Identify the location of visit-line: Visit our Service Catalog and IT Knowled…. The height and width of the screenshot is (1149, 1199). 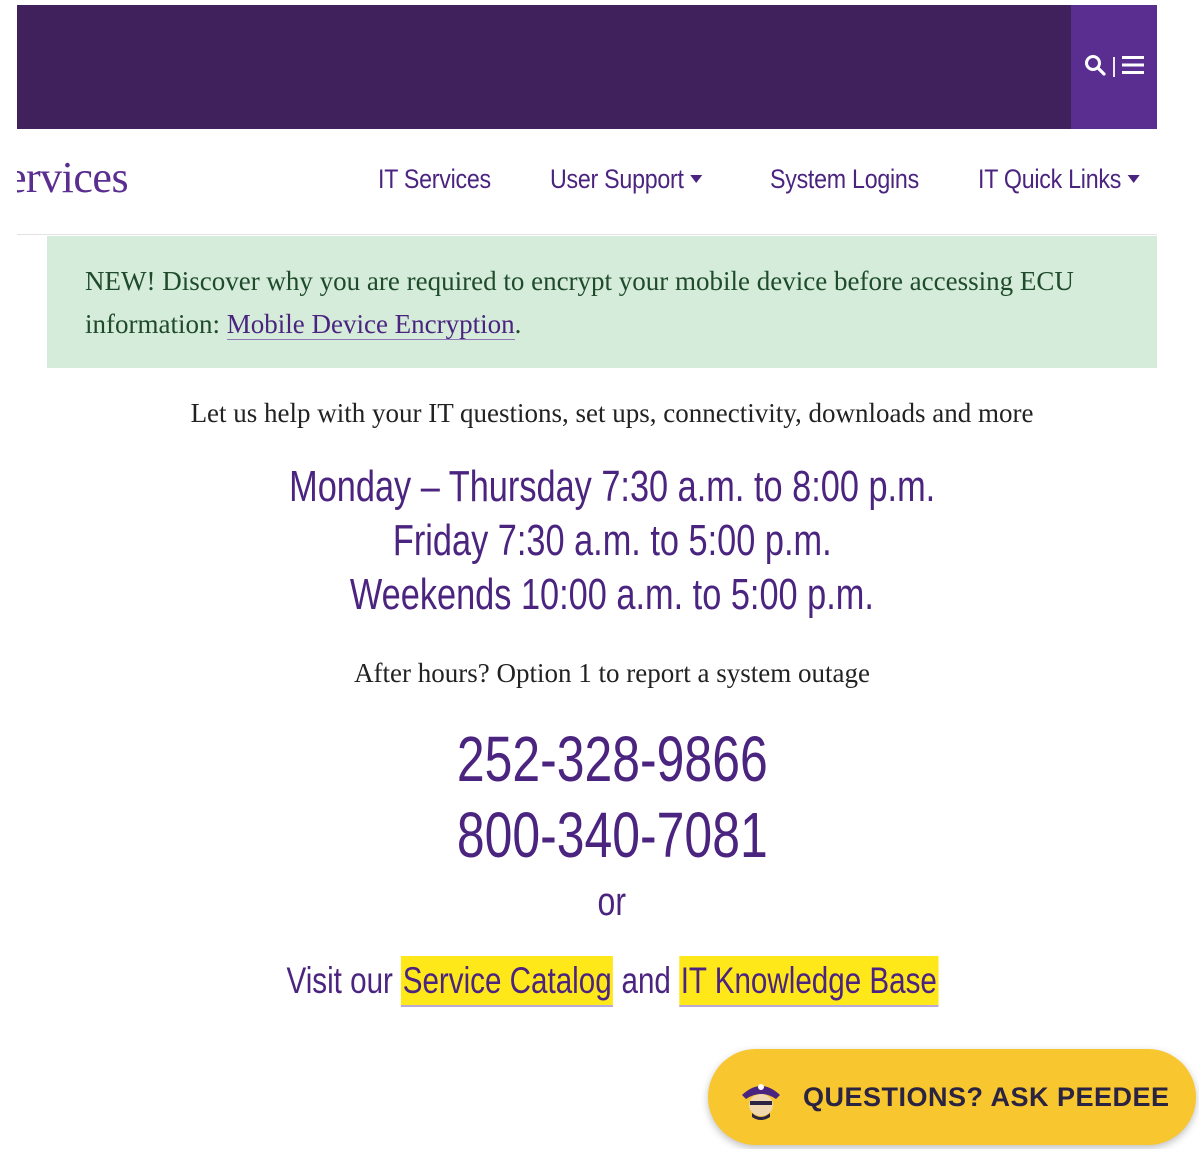
(612, 981).